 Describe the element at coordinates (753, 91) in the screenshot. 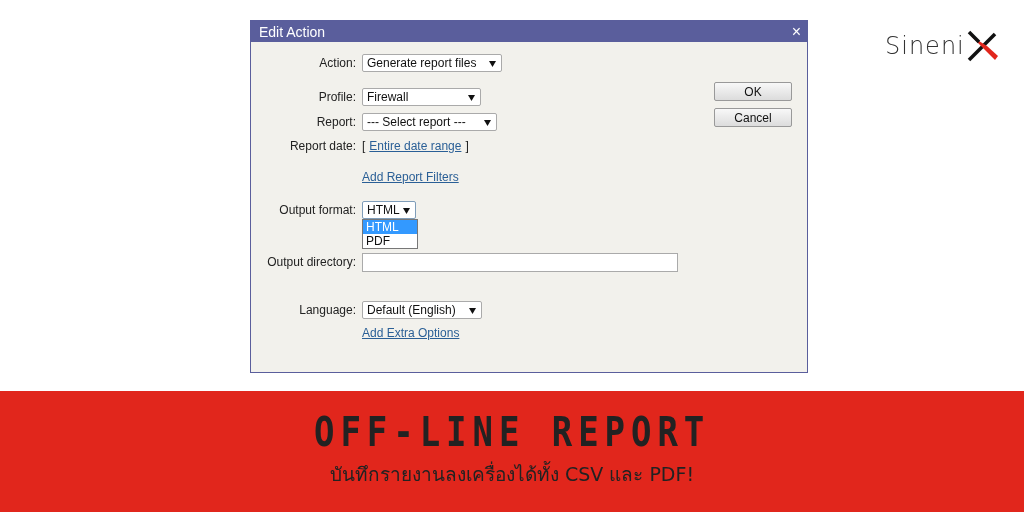

I see `ok-button: OK` at that location.